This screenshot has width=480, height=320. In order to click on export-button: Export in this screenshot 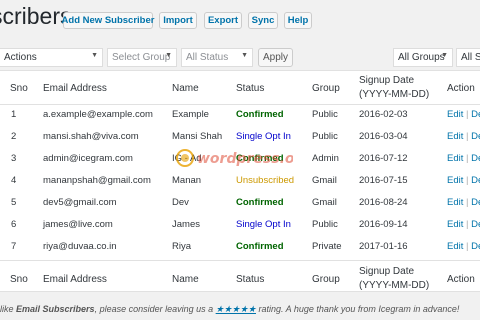, I will do `click(223, 20)`.